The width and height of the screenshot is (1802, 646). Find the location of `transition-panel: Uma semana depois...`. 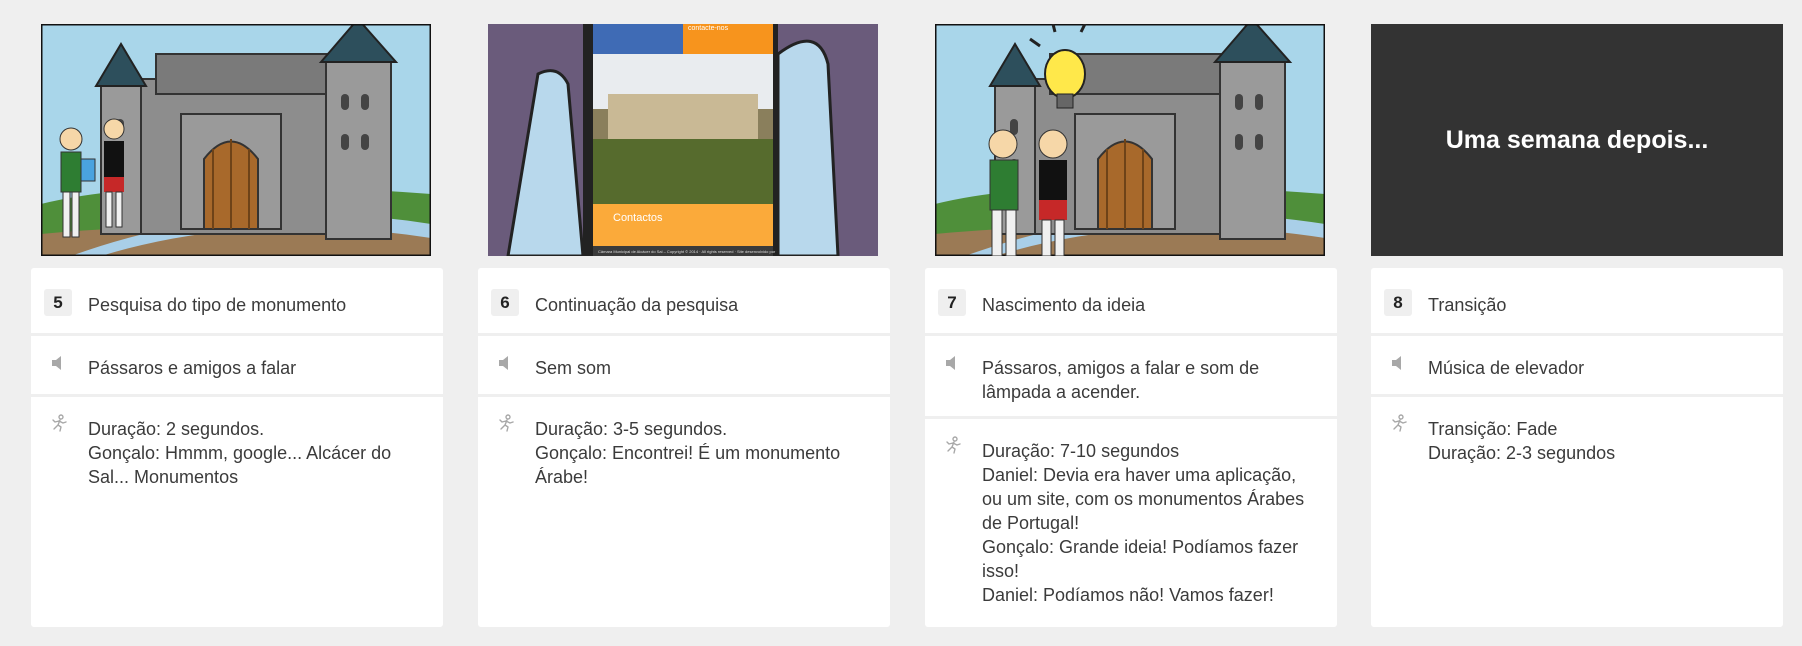

transition-panel: Uma semana depois... is located at coordinates (1577, 140).